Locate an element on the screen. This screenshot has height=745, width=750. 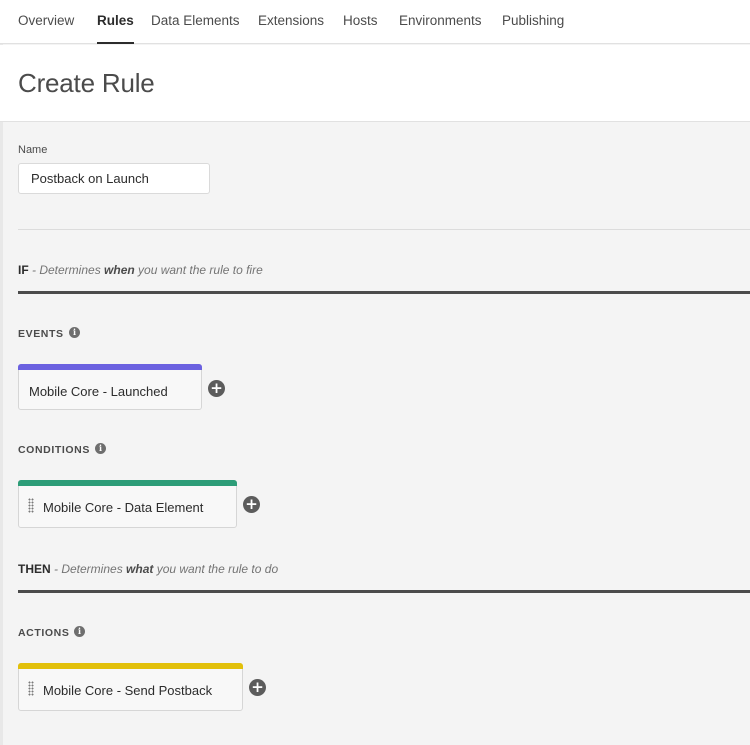
event-card: Mobile Core - Launched is located at coordinates (110, 387).